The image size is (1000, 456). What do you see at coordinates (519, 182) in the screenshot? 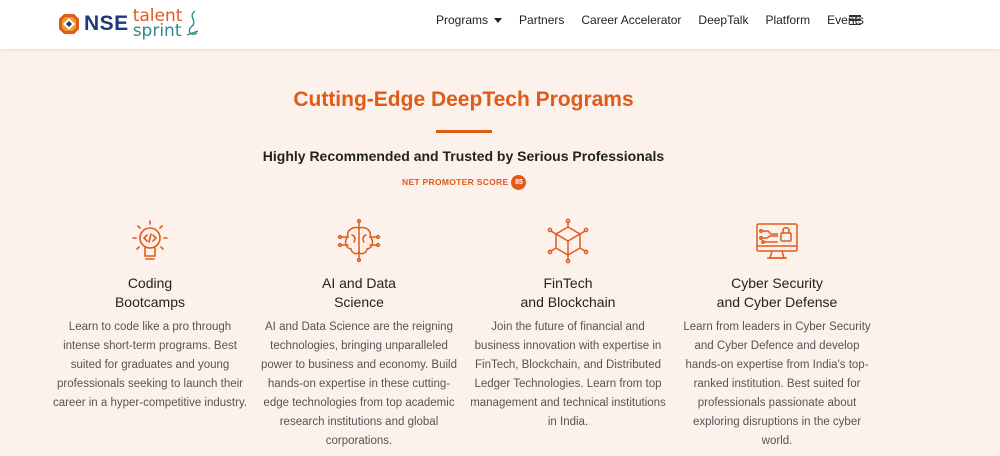
I see `nps-badge: 85` at bounding box center [519, 182].